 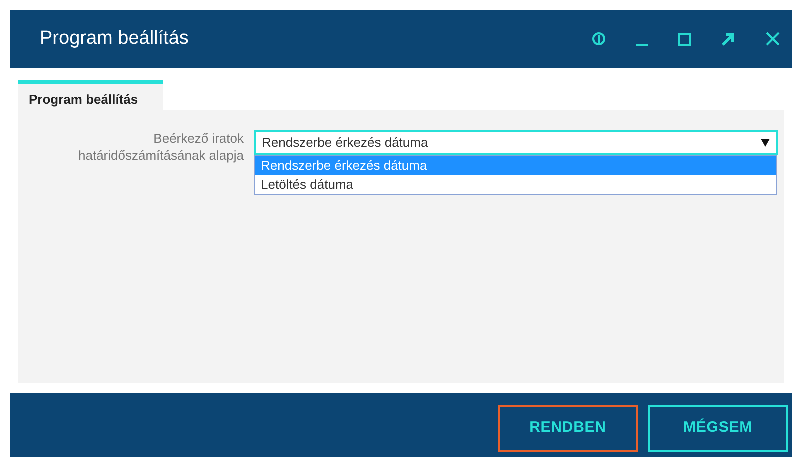 What do you see at coordinates (516, 142) in the screenshot?
I see `dropdown-field: Rendszerbe érkezés dátuma` at bounding box center [516, 142].